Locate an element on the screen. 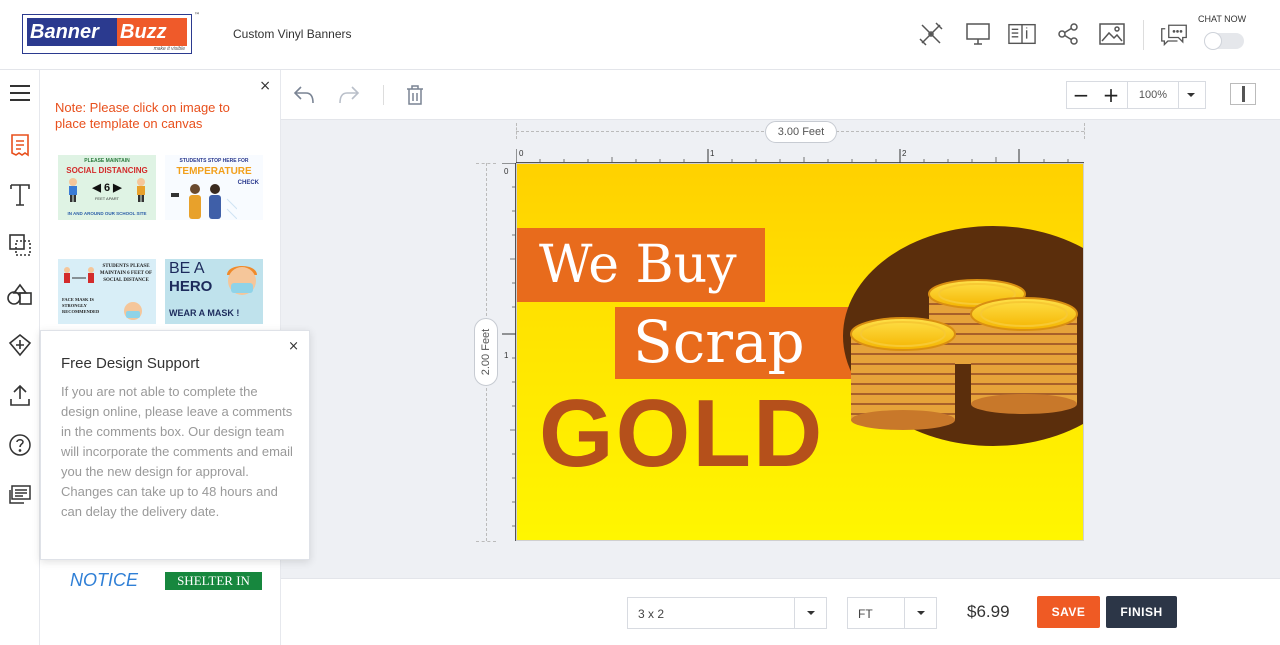 The height and width of the screenshot is (645, 1280). panel-close-button: × is located at coordinates (265, 86).